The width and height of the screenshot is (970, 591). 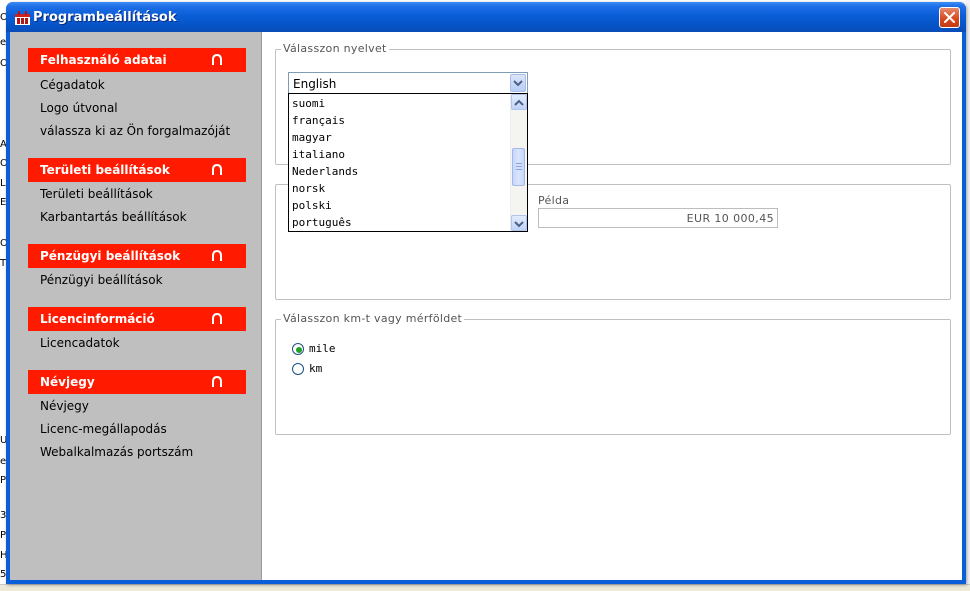 I want to click on section-header-label: Licencinformáció, so click(x=97, y=319).